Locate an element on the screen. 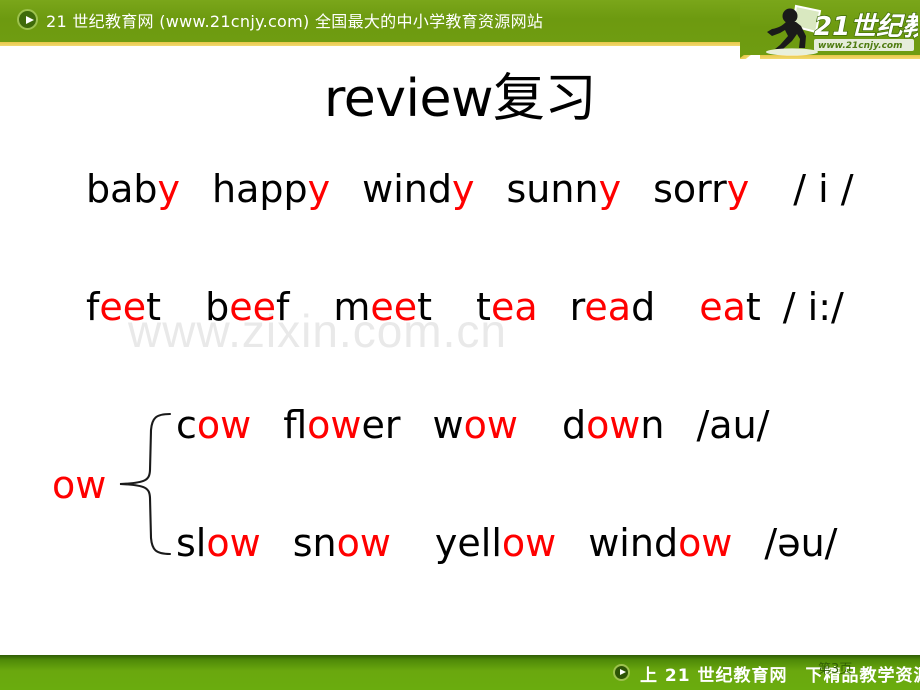  svg-text: 21世纪教育 is located at coordinates (866, 27).